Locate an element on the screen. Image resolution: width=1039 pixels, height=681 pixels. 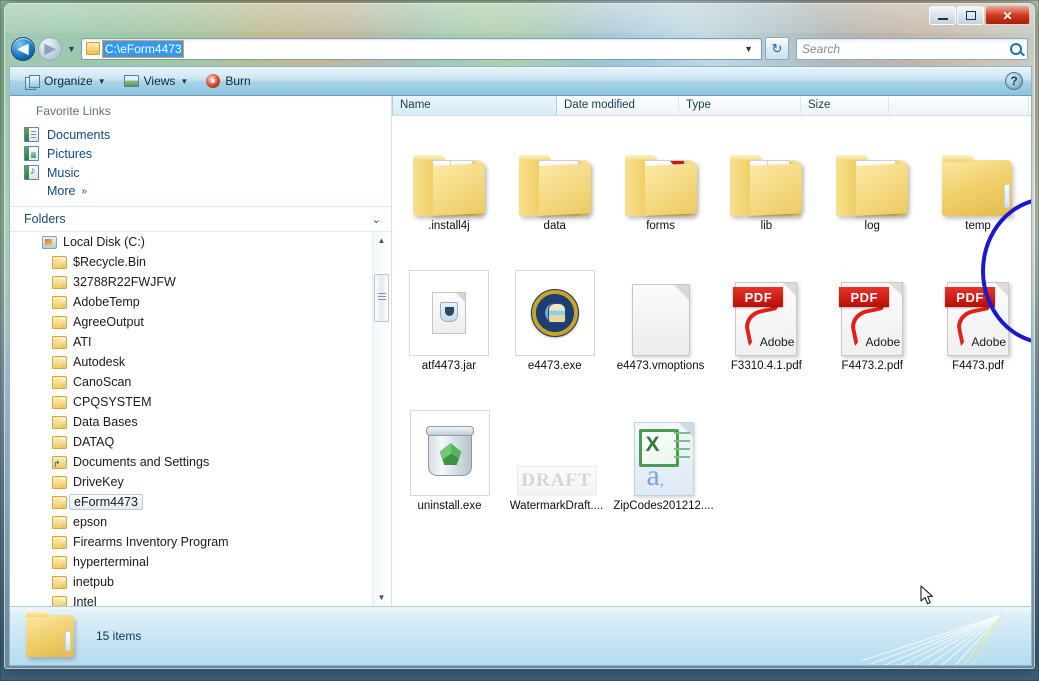
tree-item-label: ATI is located at coordinates (82, 342).